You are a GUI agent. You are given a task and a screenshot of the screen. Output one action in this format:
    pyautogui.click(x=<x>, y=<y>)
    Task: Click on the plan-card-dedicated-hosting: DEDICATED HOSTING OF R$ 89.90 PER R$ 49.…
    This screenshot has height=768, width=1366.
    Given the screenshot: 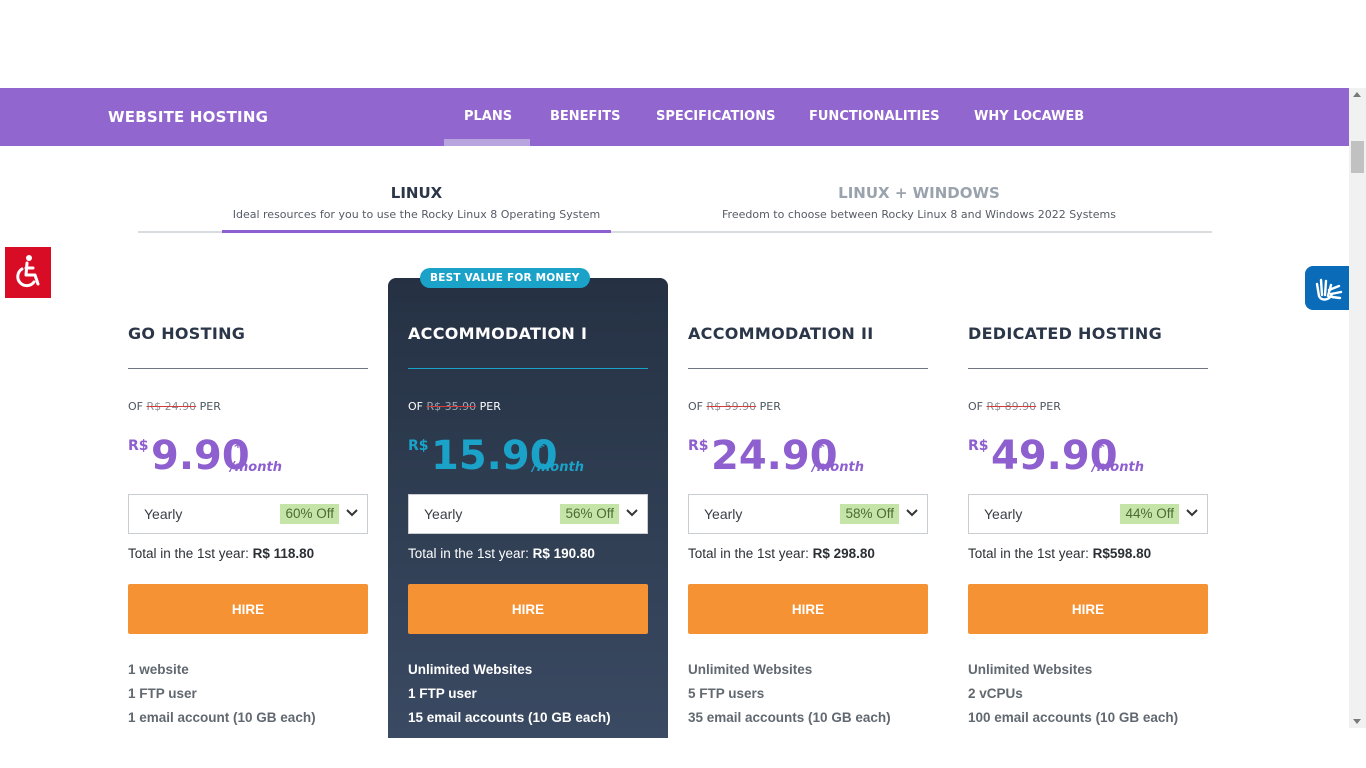 What is the action you would take?
    pyautogui.click(x=1088, y=508)
    